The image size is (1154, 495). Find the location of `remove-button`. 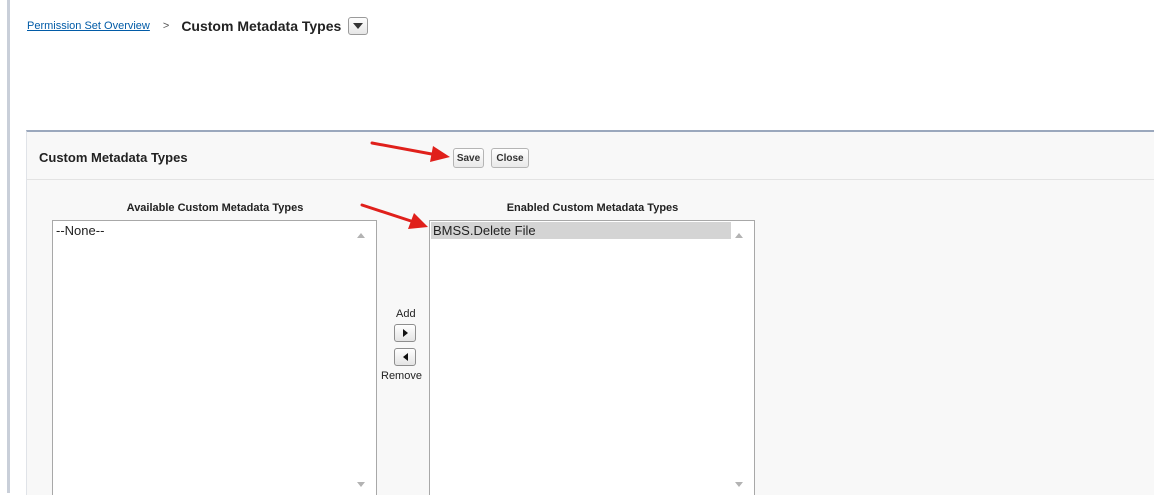

remove-button is located at coordinates (405, 357).